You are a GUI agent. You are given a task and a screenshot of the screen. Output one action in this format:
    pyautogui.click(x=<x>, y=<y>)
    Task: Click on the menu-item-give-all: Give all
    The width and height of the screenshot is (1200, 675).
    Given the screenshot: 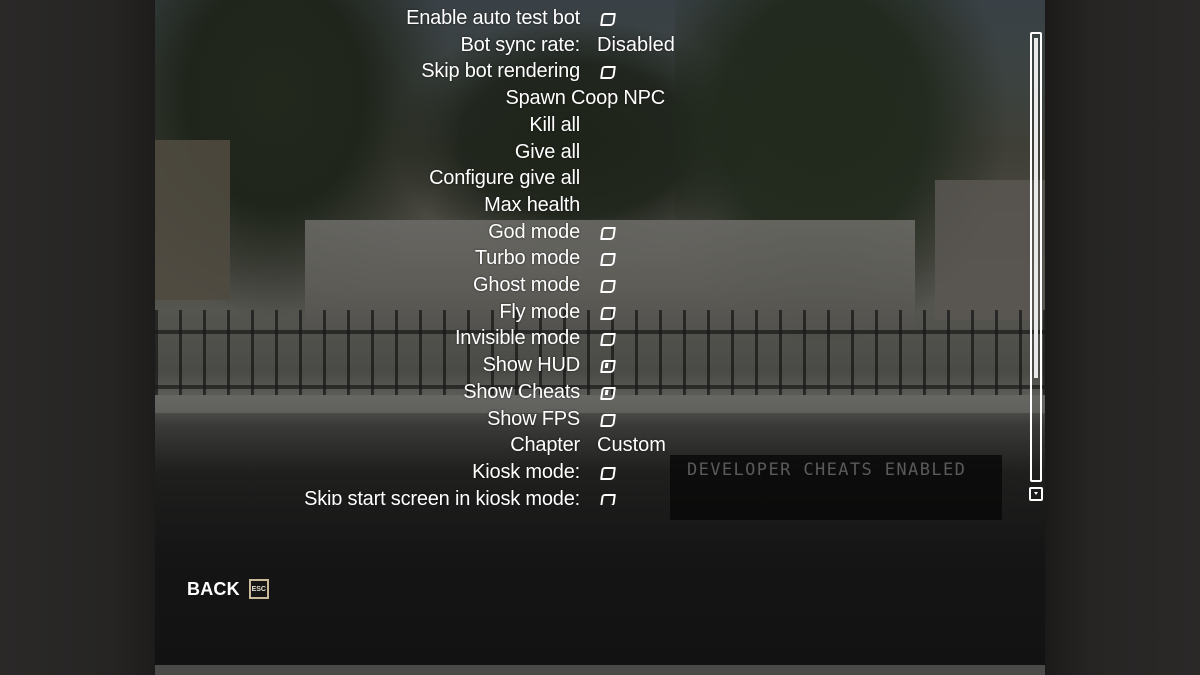 What is the action you would take?
    pyautogui.click(x=600, y=152)
    